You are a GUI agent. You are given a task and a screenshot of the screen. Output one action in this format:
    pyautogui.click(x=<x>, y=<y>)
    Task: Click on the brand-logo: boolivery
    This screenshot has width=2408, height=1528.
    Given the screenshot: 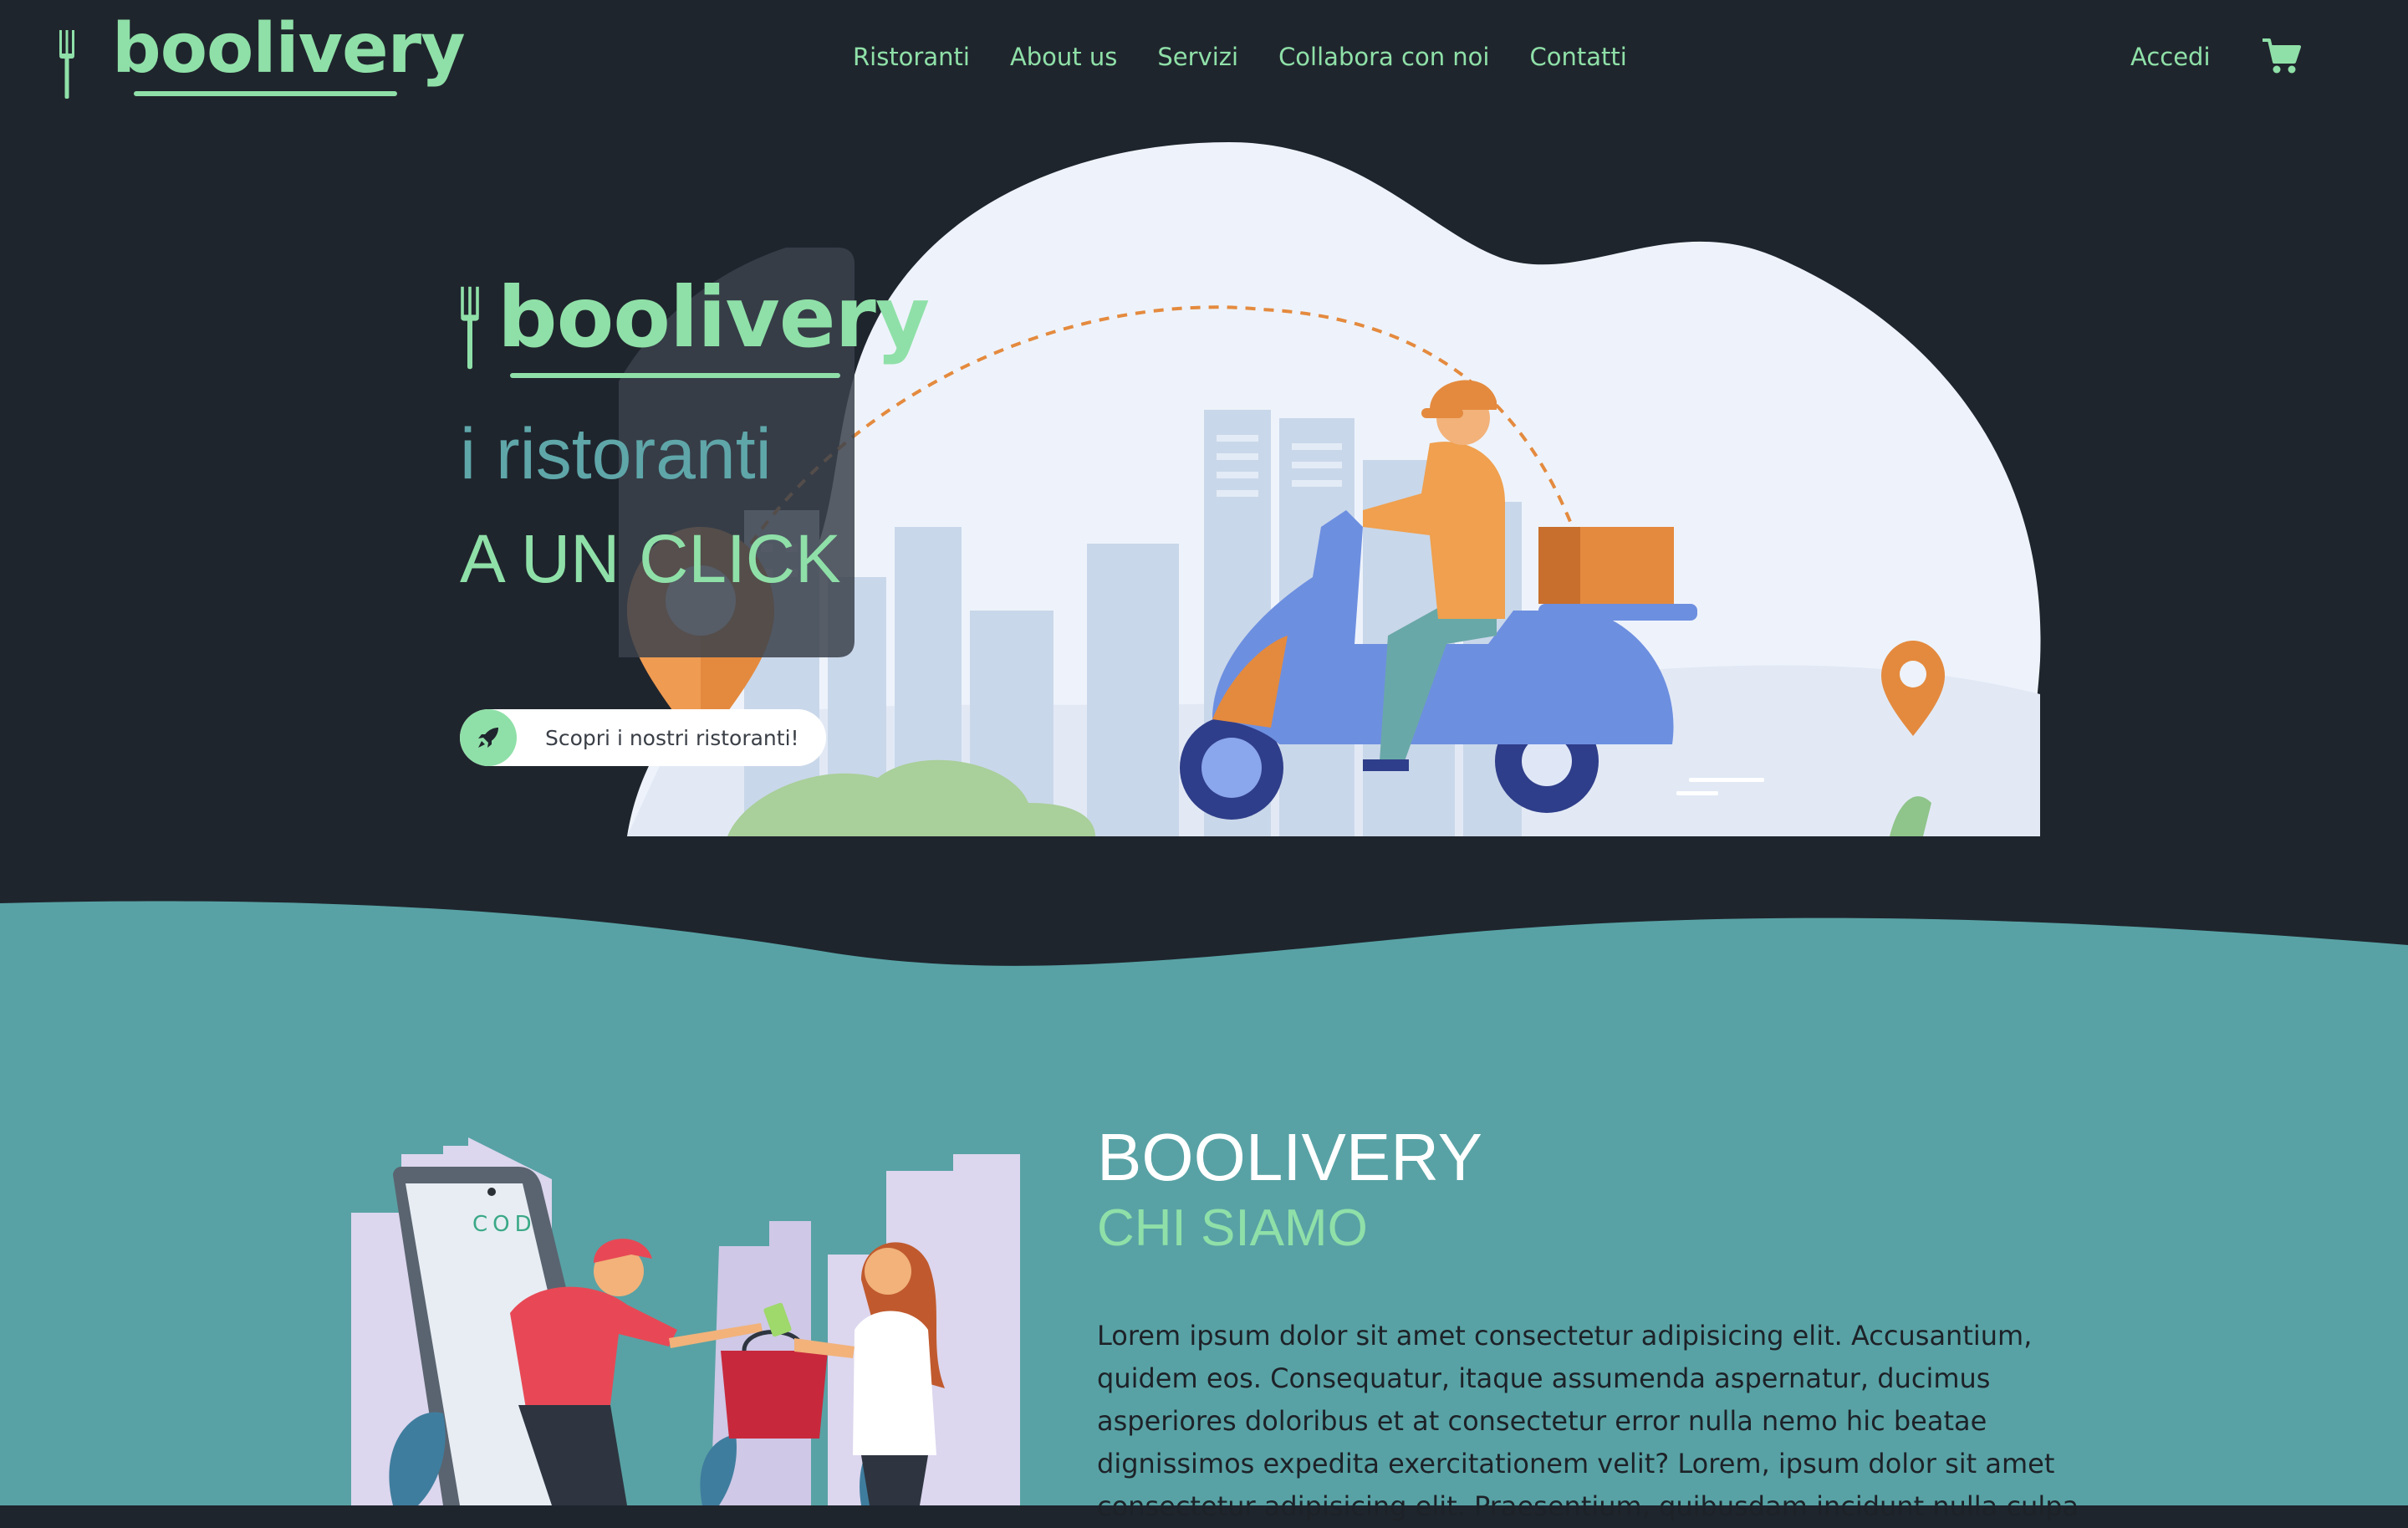 What is the action you would take?
    pyautogui.click(x=262, y=59)
    